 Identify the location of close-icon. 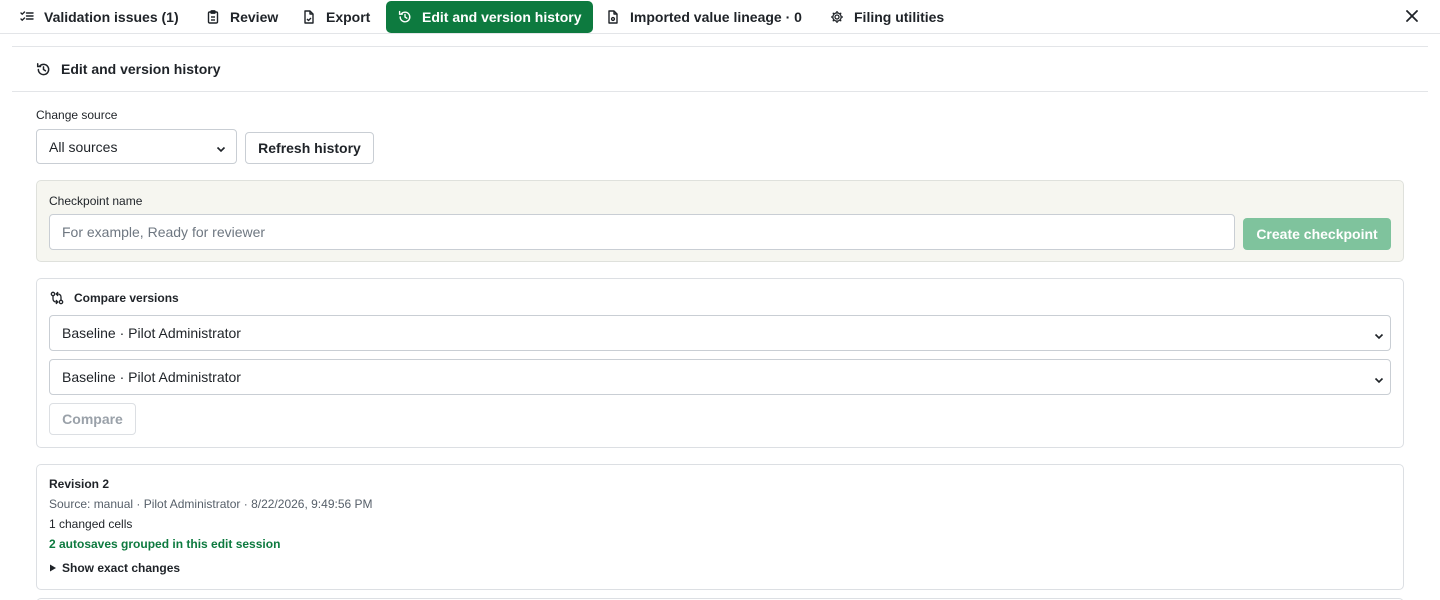
(1412, 16).